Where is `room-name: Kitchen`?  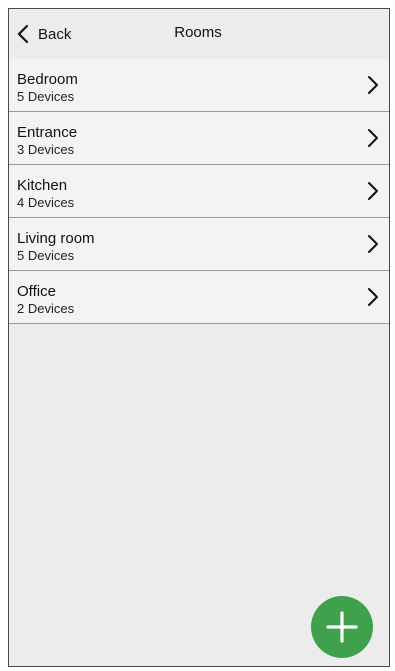 room-name: Kitchen is located at coordinates (42, 185).